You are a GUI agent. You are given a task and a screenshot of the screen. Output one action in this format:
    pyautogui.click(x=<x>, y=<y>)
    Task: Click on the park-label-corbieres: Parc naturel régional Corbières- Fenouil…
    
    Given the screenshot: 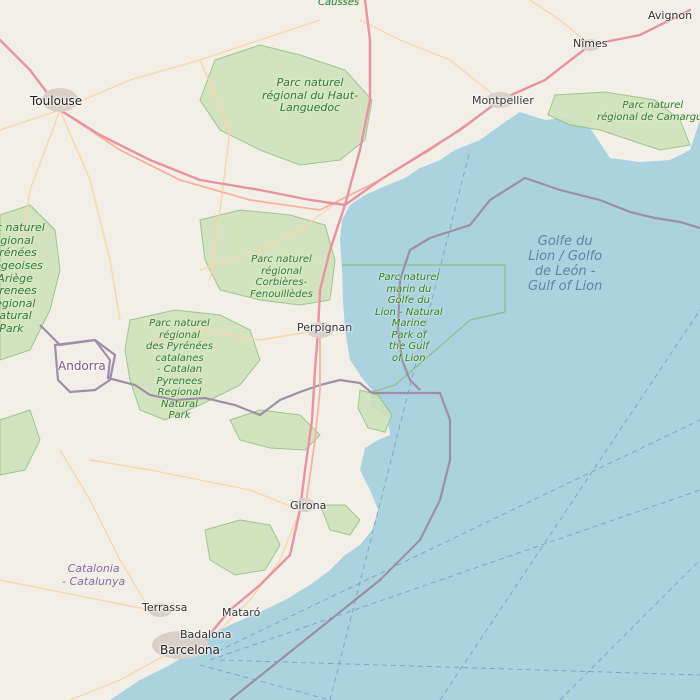 What is the action you would take?
    pyautogui.click(x=281, y=277)
    